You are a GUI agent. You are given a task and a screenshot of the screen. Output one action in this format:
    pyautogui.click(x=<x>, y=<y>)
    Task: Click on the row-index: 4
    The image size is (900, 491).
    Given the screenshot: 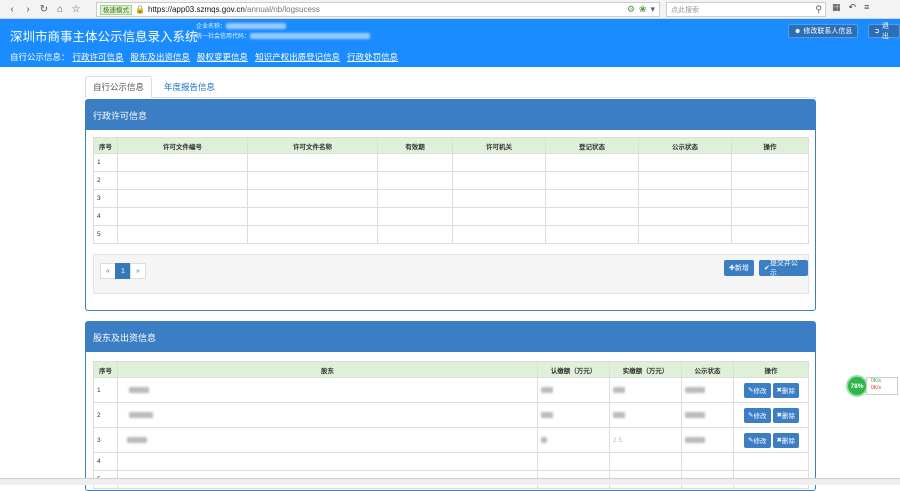 What is the action you would take?
    pyautogui.click(x=105, y=216)
    